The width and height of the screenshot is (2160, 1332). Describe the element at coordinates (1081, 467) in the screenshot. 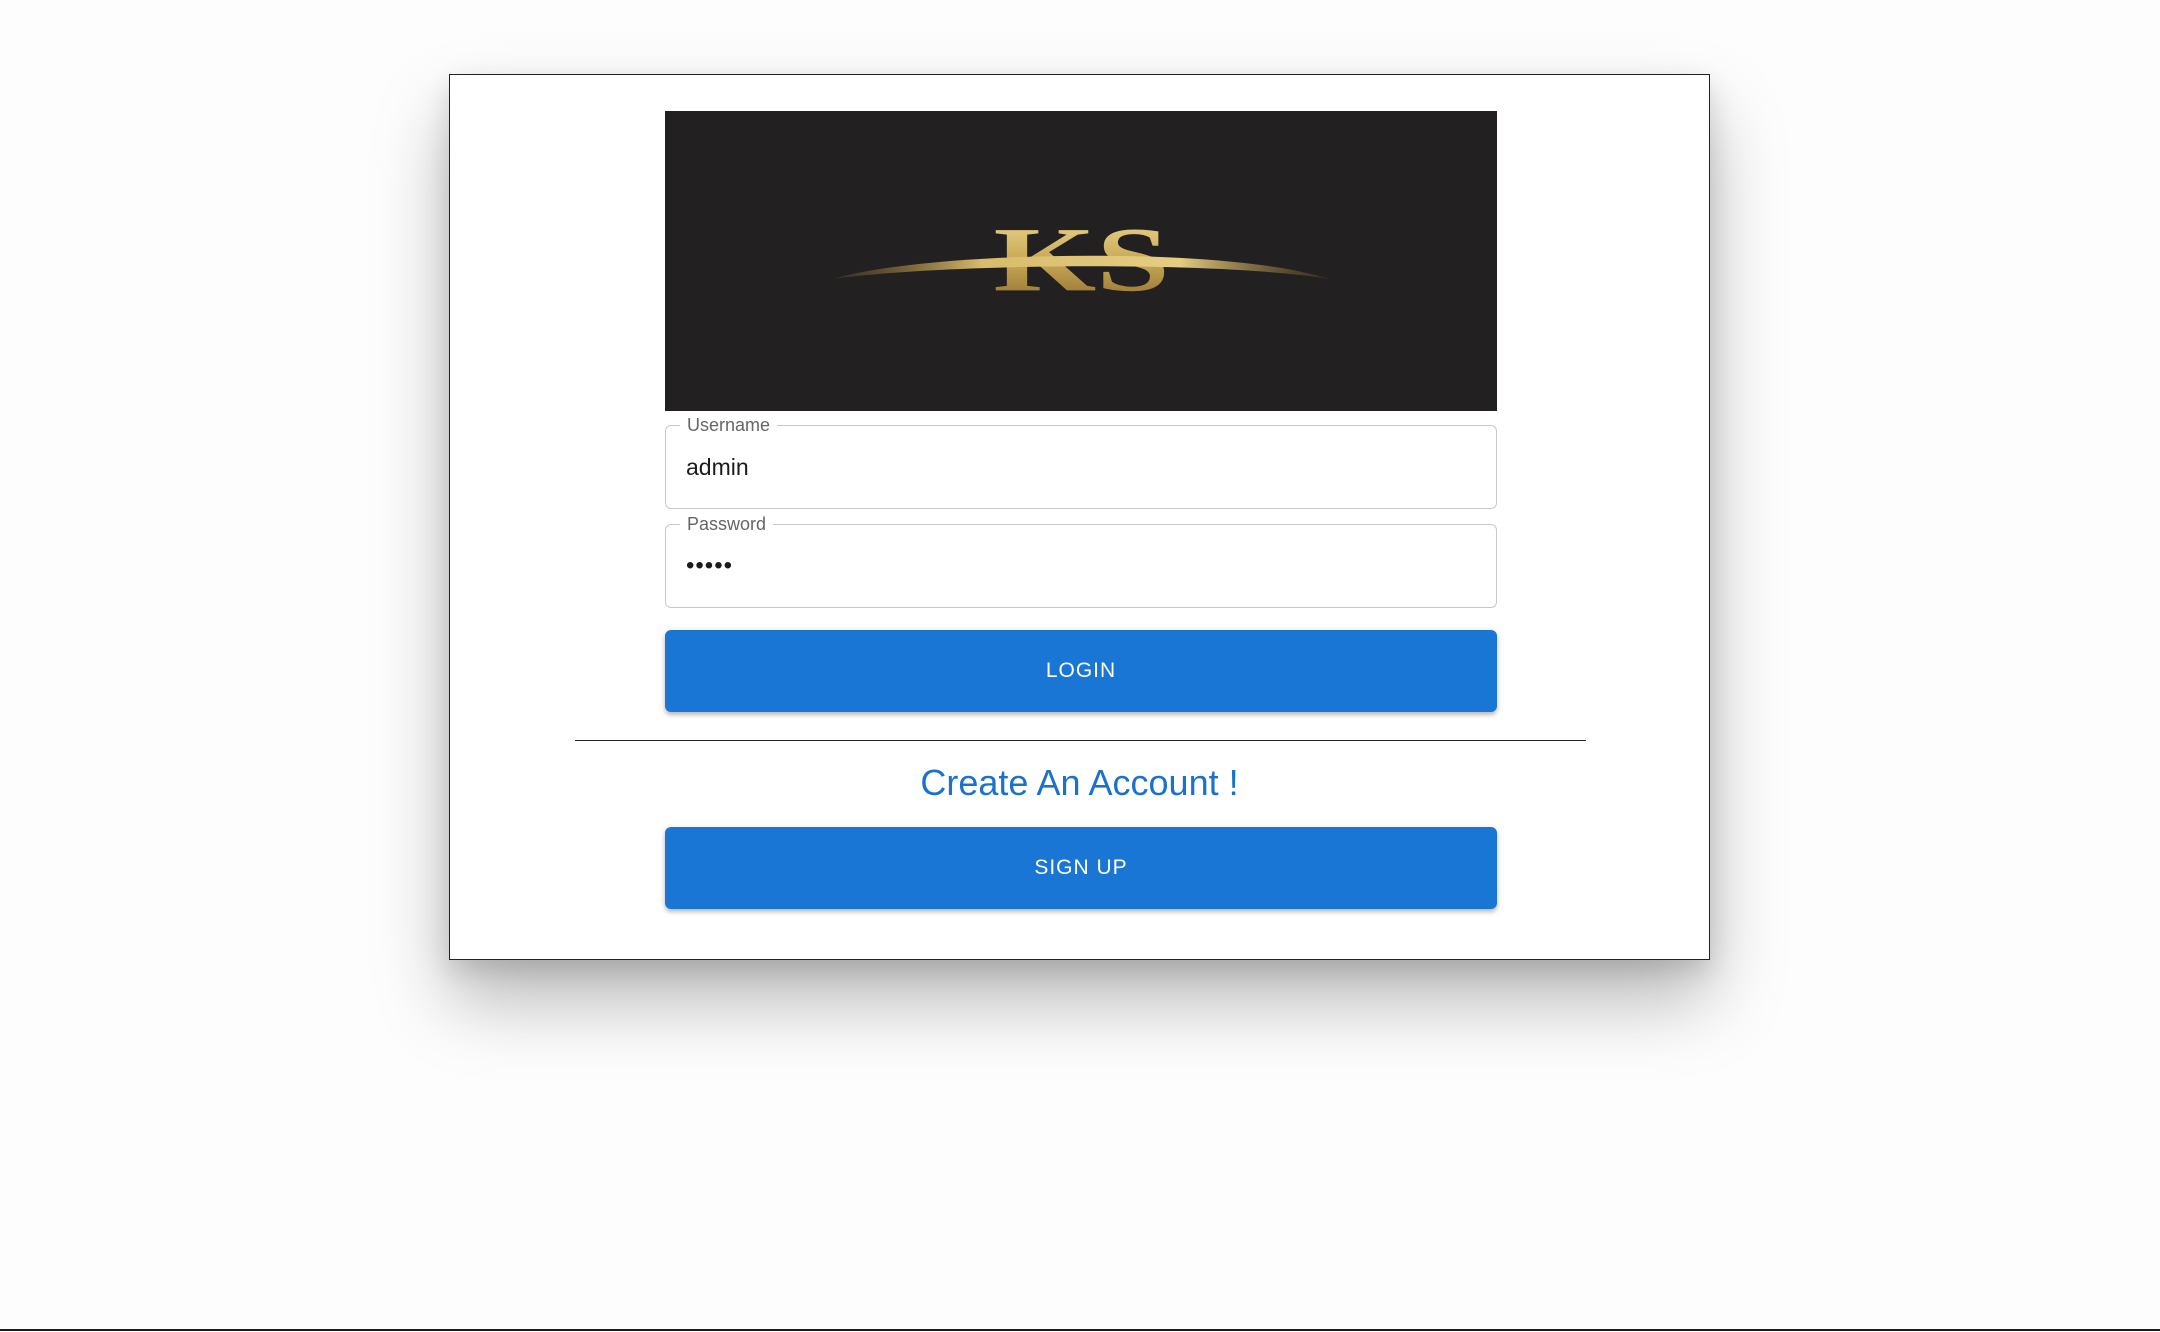

I see `username-input` at that location.